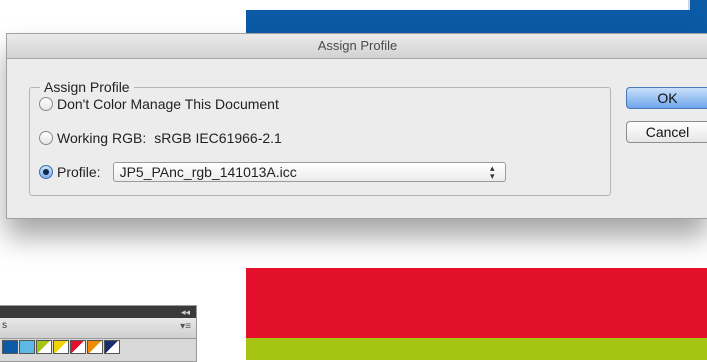 This screenshot has width=707, height=362. What do you see at coordinates (112, 347) in the screenshot?
I see `swatch-navy` at bounding box center [112, 347].